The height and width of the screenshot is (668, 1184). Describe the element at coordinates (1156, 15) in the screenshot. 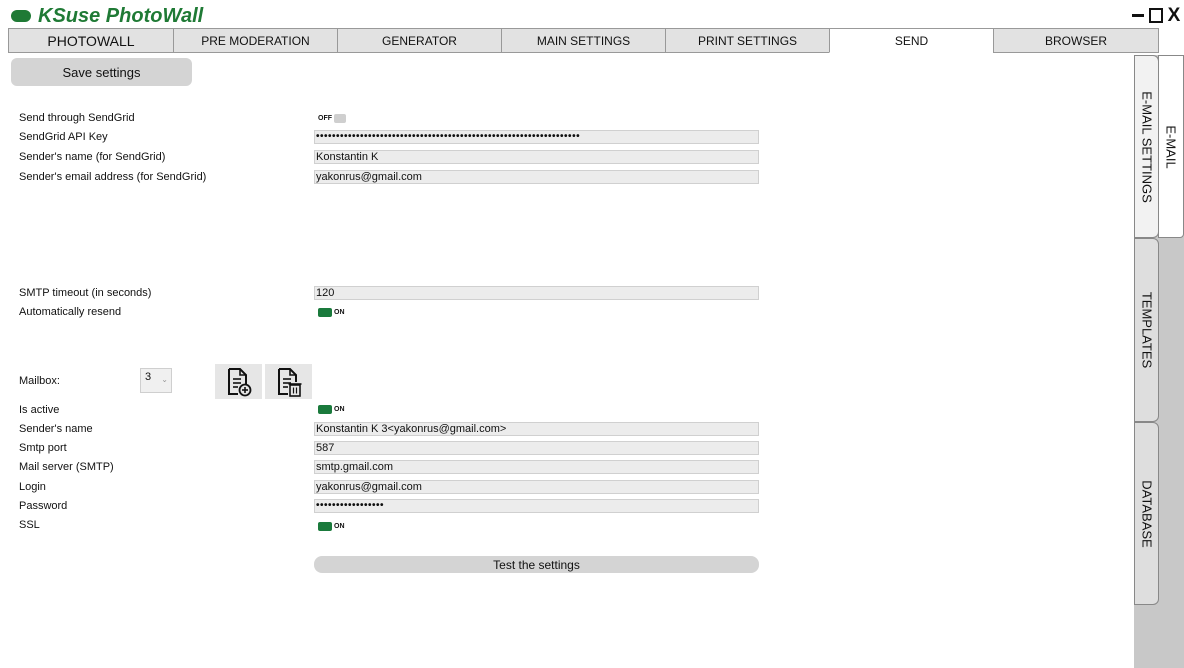

I see `maximize-icon` at that location.